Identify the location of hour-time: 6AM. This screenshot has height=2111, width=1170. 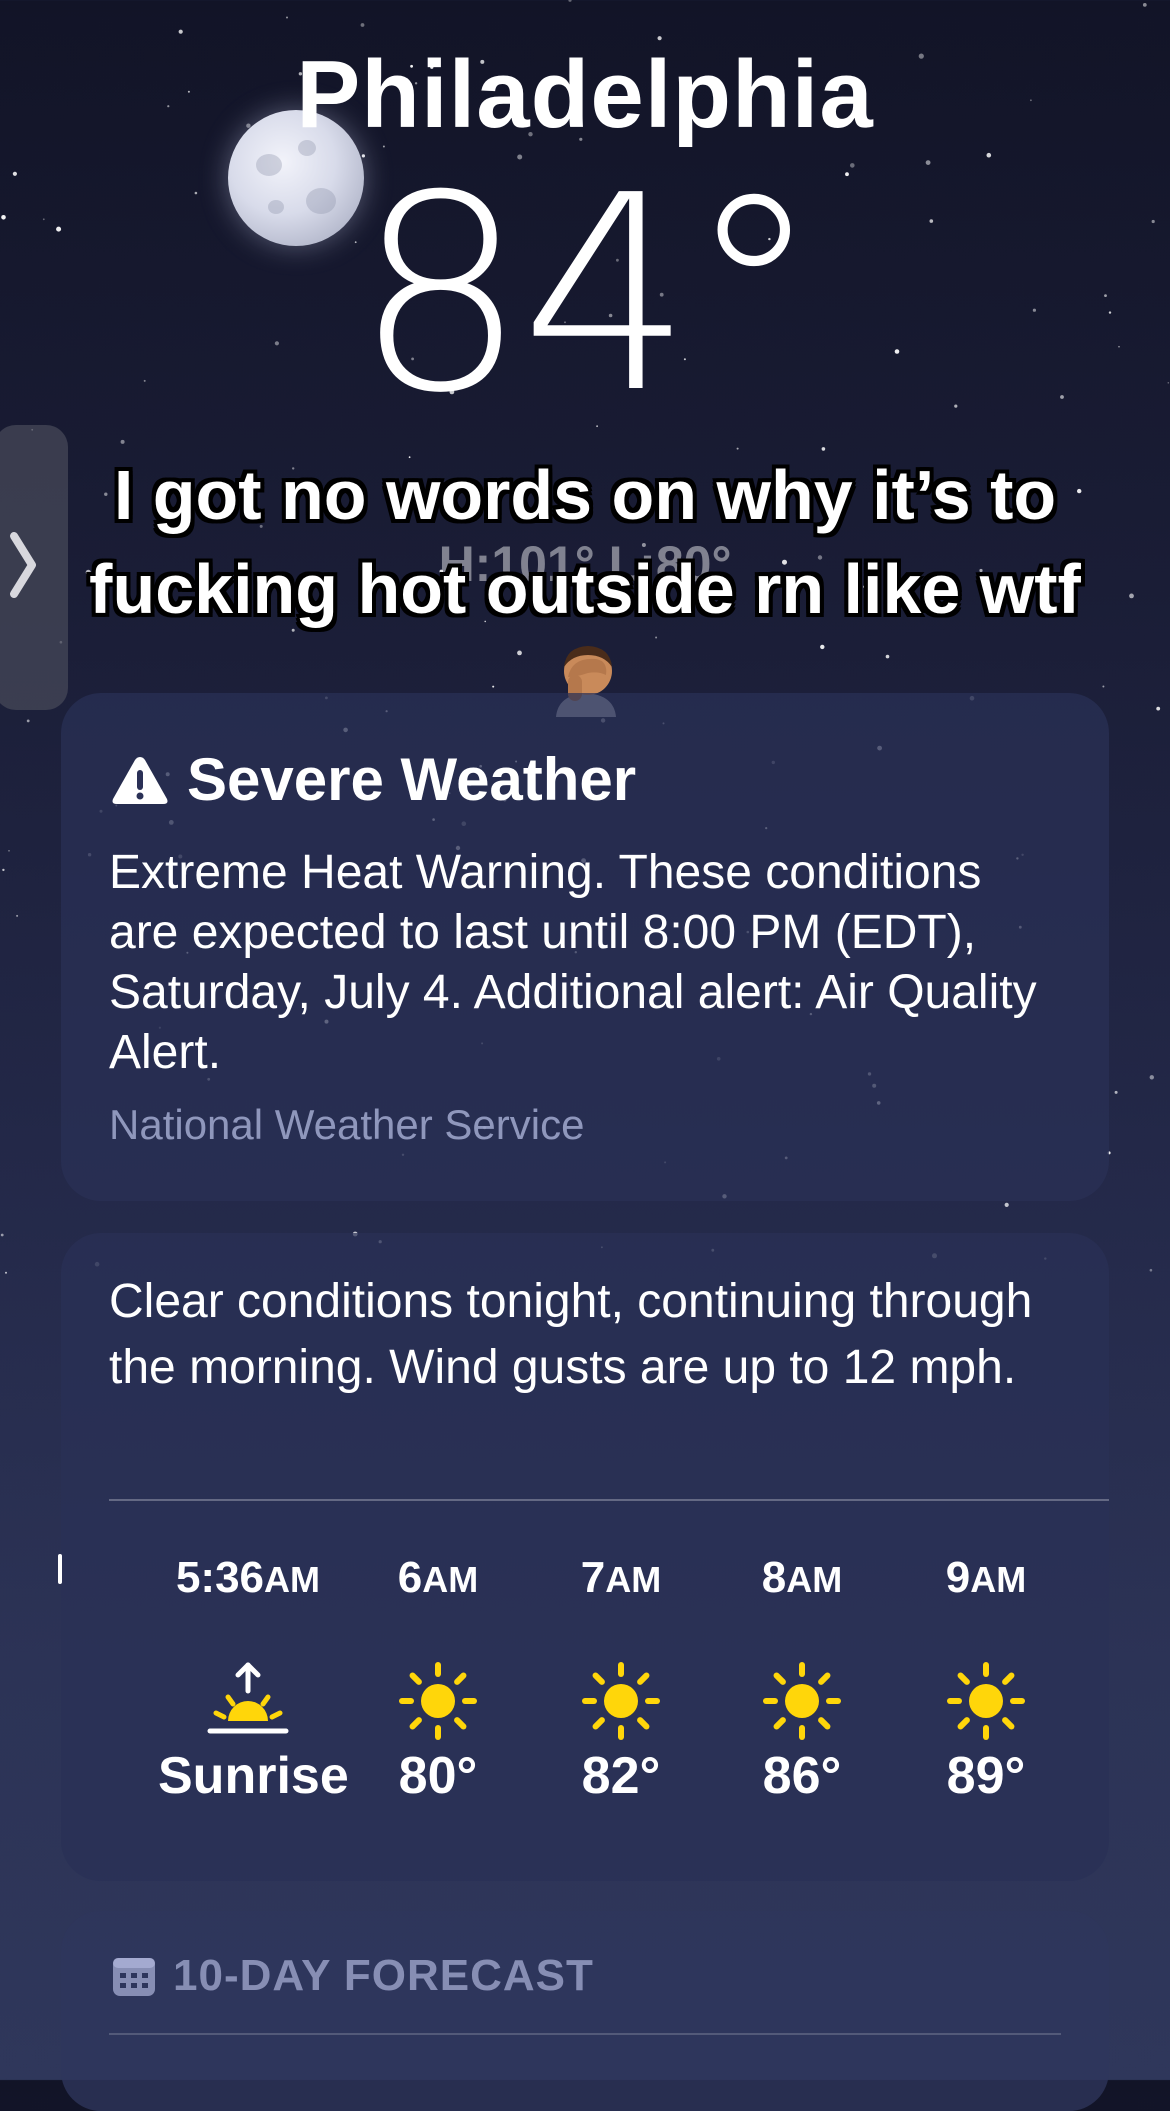
(438, 1577).